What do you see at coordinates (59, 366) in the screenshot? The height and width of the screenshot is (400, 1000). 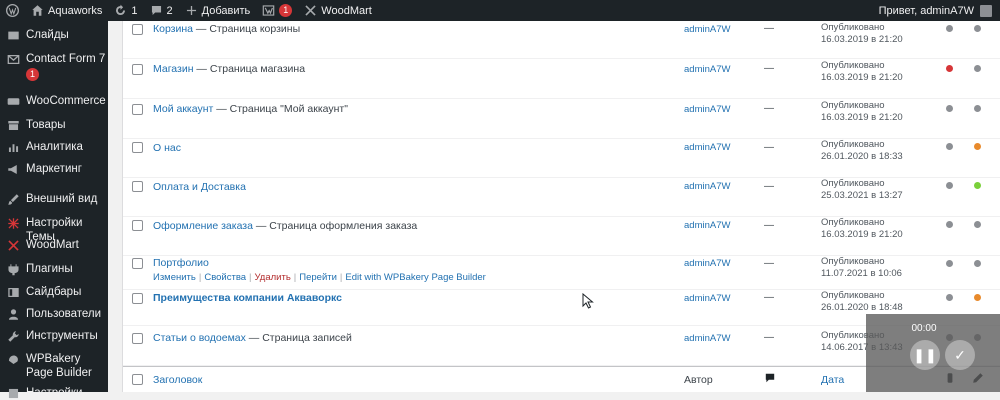 I see `menu-label: WPBakery Page Builder` at bounding box center [59, 366].